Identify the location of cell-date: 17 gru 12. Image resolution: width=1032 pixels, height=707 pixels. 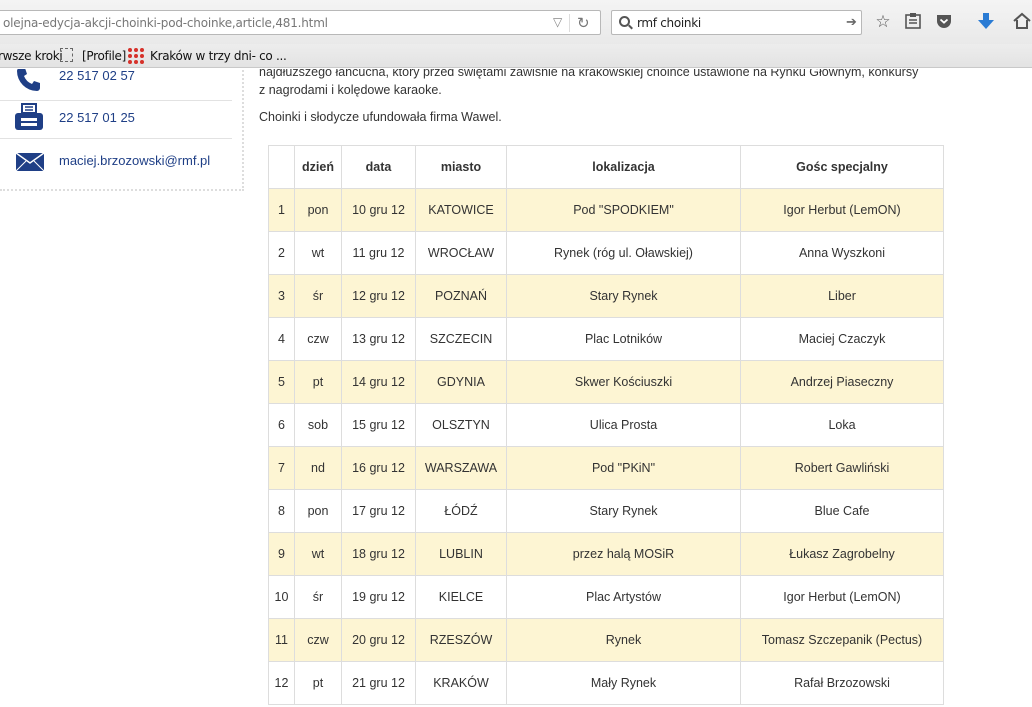
(378, 511).